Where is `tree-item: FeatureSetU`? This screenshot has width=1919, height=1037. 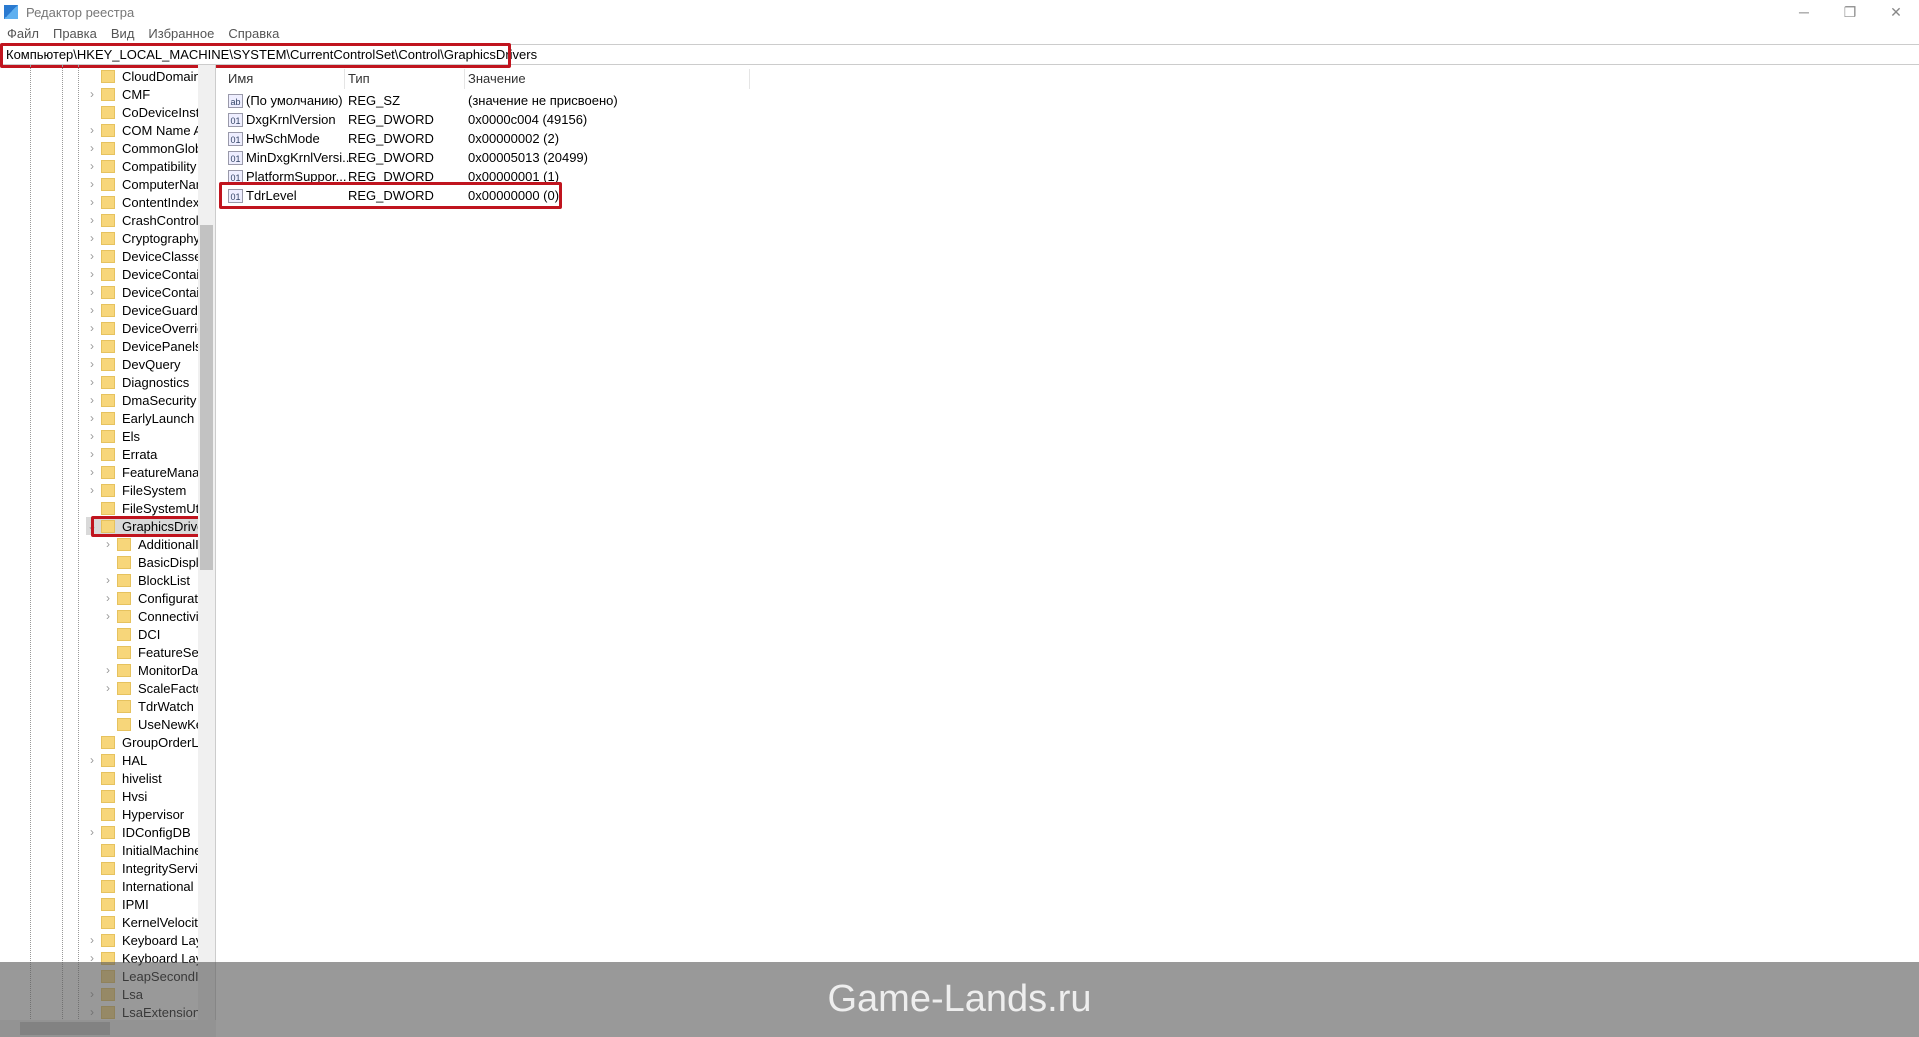 tree-item: FeatureSetU is located at coordinates (157, 652).